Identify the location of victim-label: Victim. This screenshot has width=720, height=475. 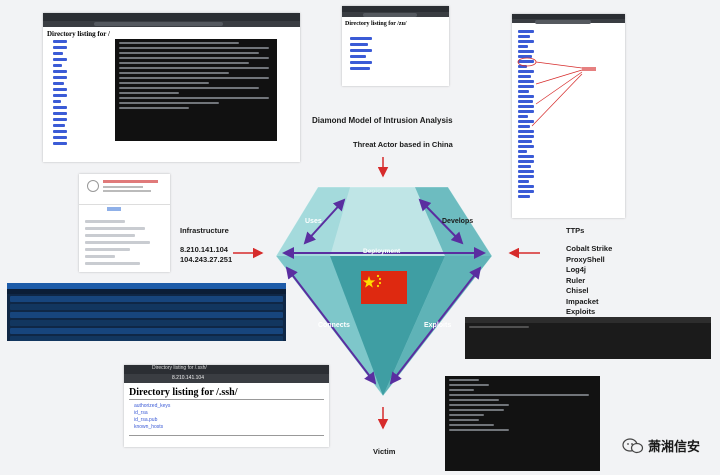
(384, 451).